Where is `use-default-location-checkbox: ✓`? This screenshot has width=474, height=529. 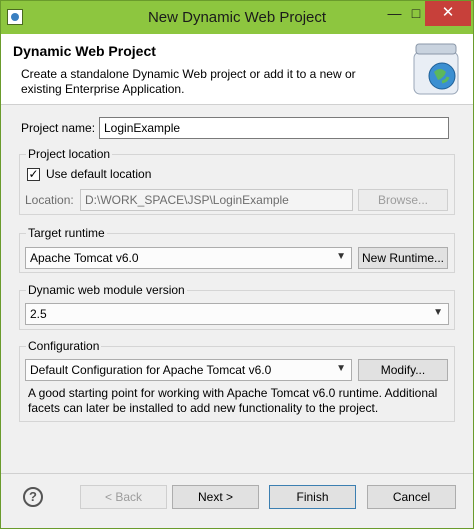
use-default-location-checkbox: ✓ is located at coordinates (33, 174).